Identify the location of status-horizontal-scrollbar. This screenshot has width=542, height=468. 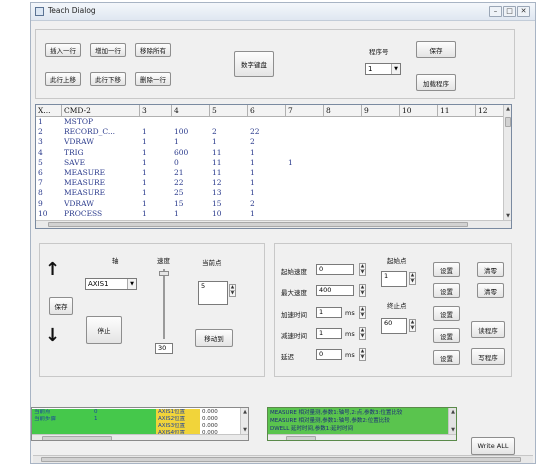
(140, 437).